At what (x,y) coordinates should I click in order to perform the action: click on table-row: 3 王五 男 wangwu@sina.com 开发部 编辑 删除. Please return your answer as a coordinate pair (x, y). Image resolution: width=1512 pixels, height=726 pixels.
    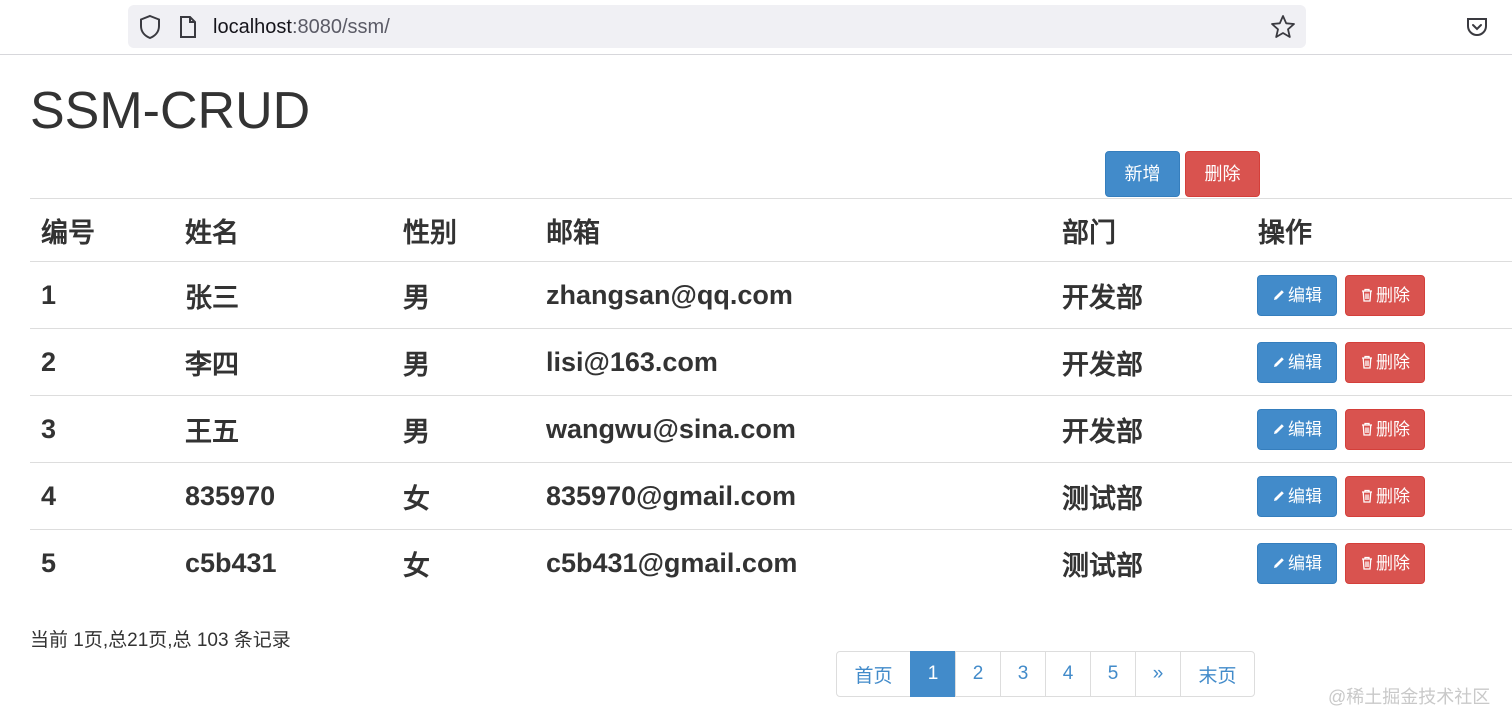
    Looking at the image, I should click on (771, 428).